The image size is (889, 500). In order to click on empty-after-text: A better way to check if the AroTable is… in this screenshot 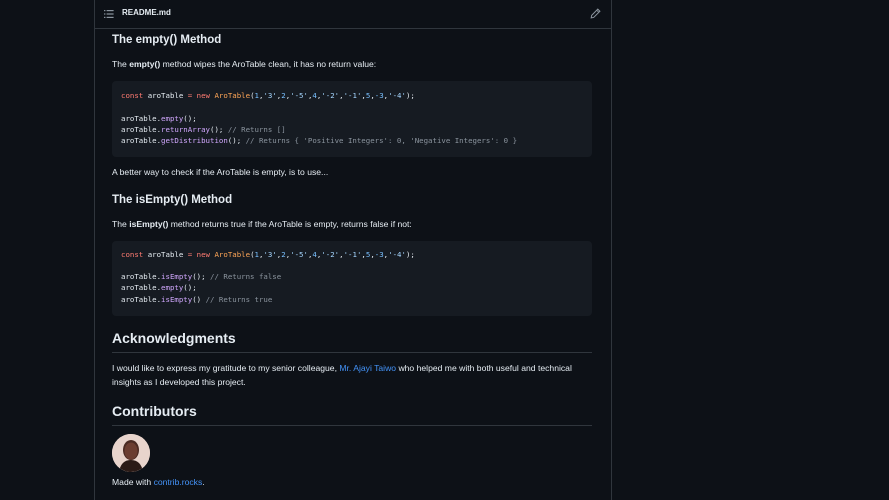, I will do `click(220, 172)`.